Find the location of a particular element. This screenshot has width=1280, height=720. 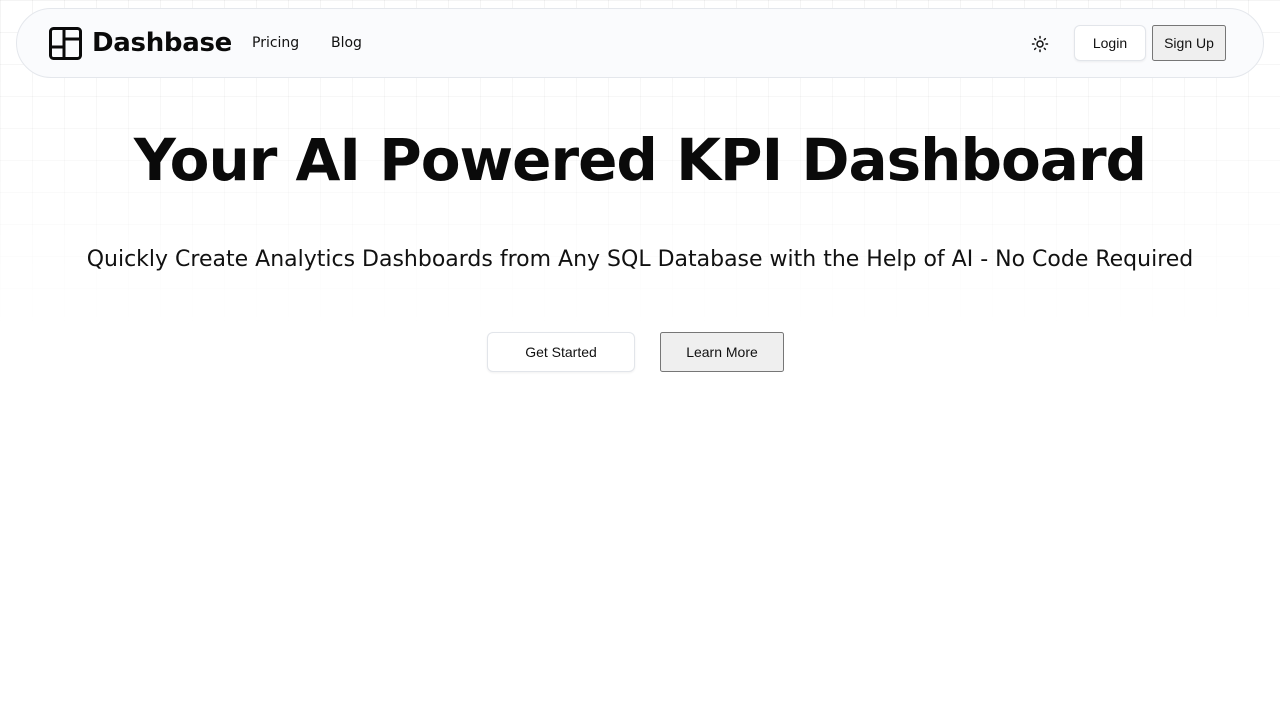

brand-name: Dashbase is located at coordinates (162, 43).